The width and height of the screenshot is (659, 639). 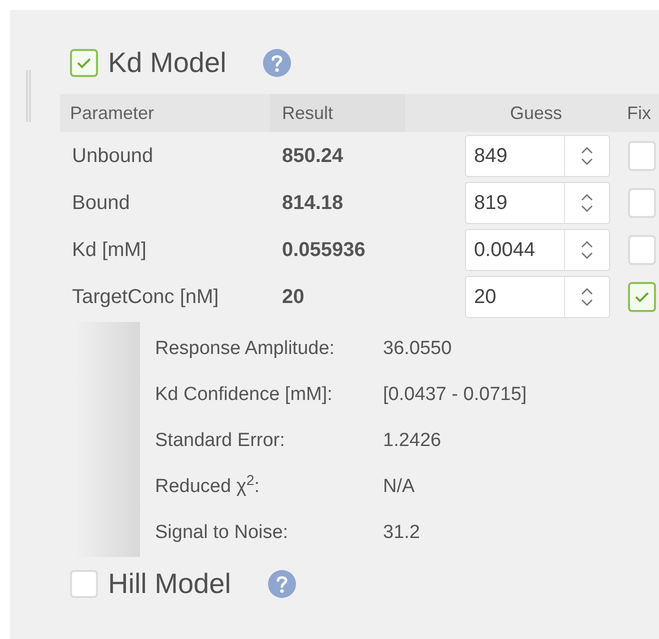 I want to click on result-value: 0.055936, so click(x=323, y=250).